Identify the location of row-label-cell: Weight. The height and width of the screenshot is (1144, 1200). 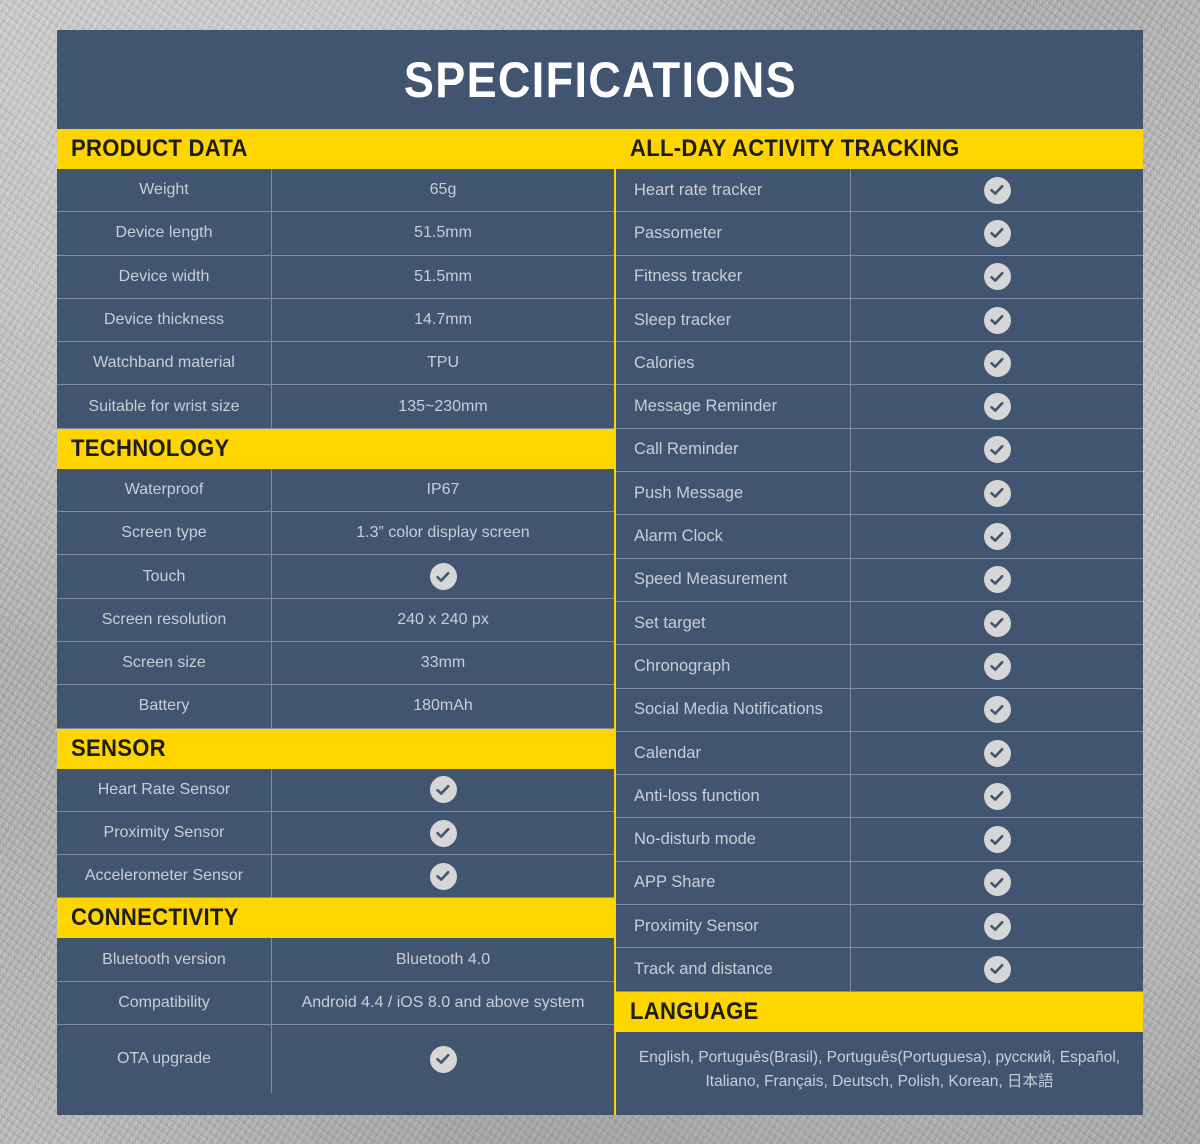
(164, 190).